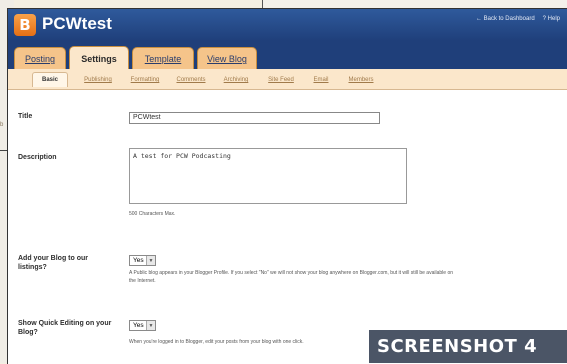  Describe the element at coordinates (98, 80) in the screenshot. I see `subtab-publishing: Publishing` at that location.